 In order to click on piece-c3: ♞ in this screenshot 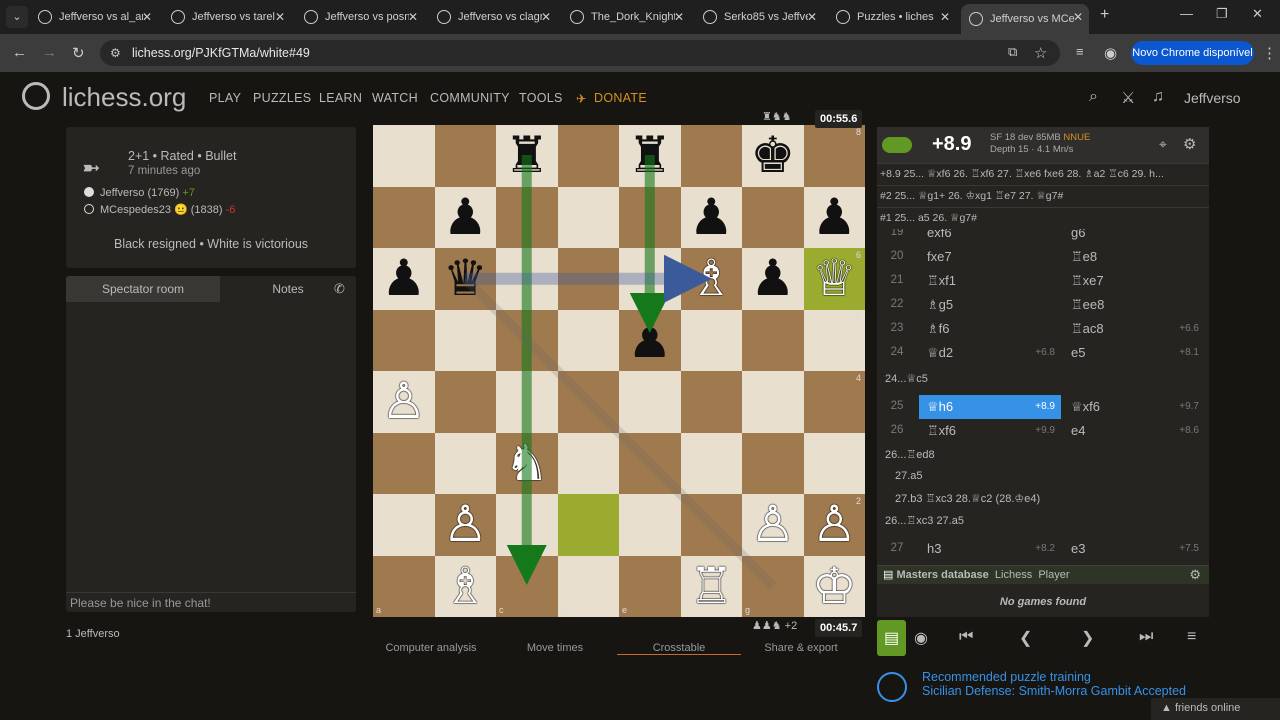, I will do `click(527, 464)`.